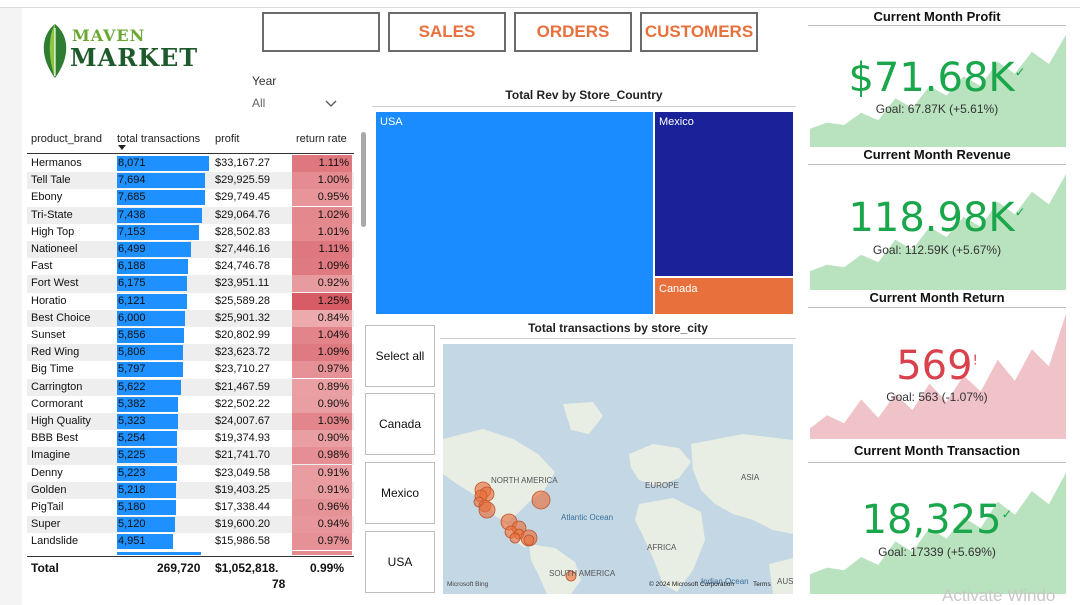 The width and height of the screenshot is (1080, 605). I want to click on table-row: Red Wing 5,806 $23,623.72 1.09%, so click(190, 353).